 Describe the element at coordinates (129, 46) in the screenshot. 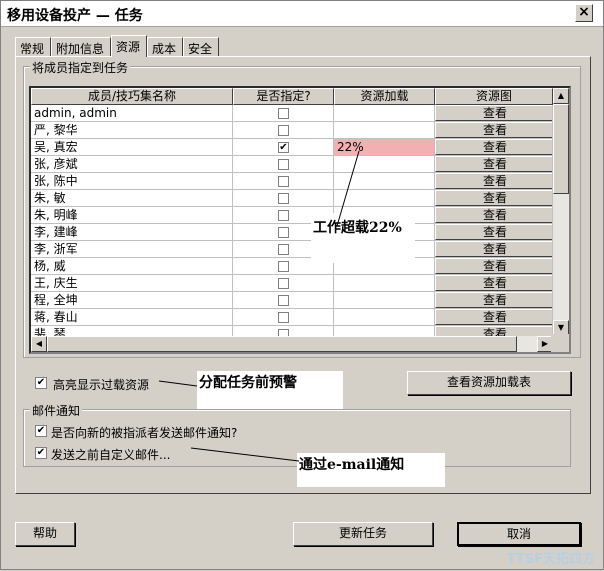

I see `tab-resources: 资源` at that location.